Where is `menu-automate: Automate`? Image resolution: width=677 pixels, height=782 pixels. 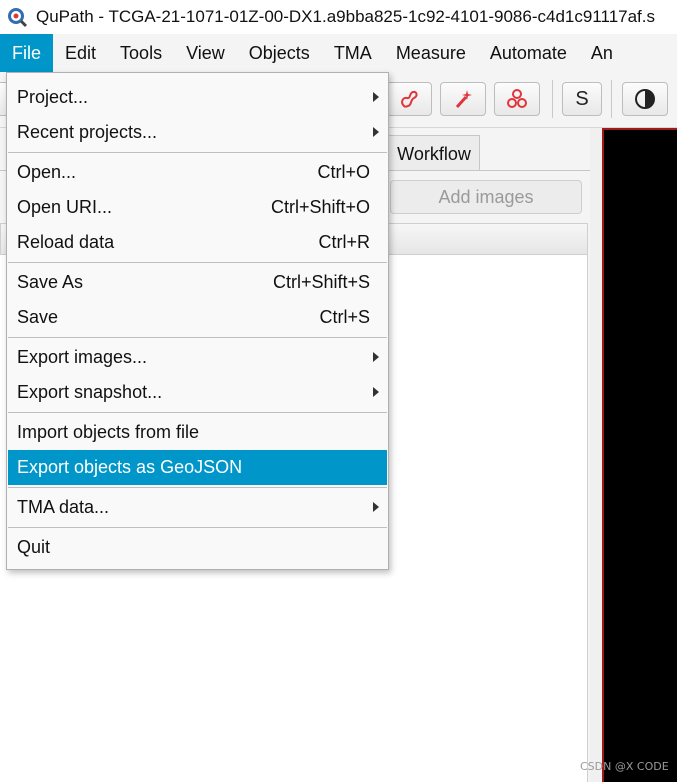 menu-automate: Automate is located at coordinates (528, 53).